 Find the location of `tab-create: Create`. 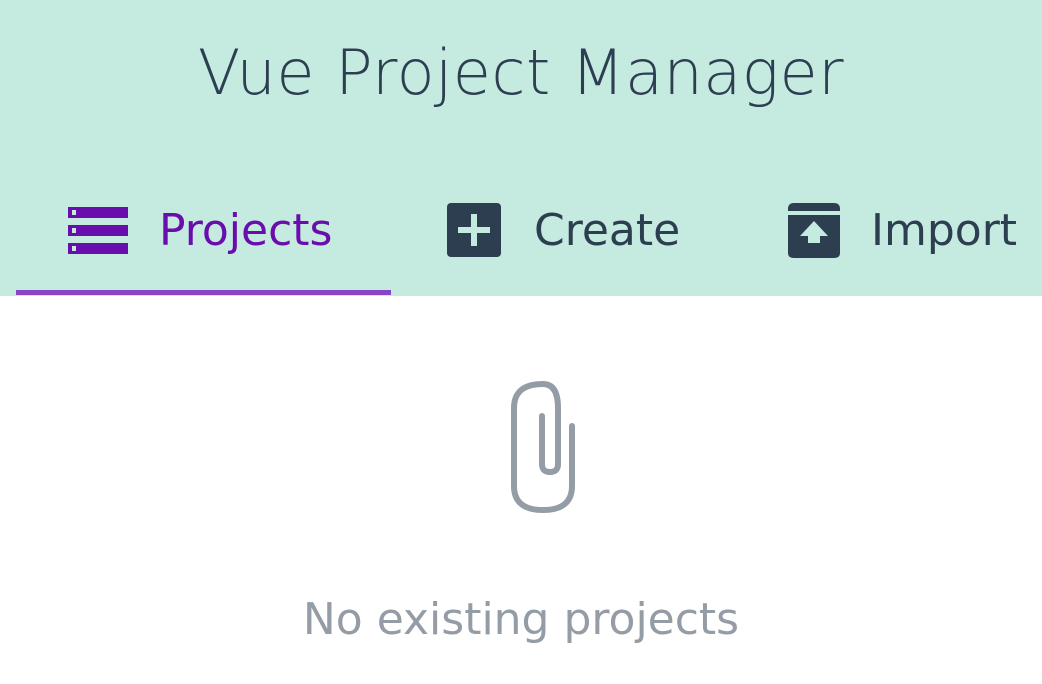

tab-create: Create is located at coordinates (565, 235).